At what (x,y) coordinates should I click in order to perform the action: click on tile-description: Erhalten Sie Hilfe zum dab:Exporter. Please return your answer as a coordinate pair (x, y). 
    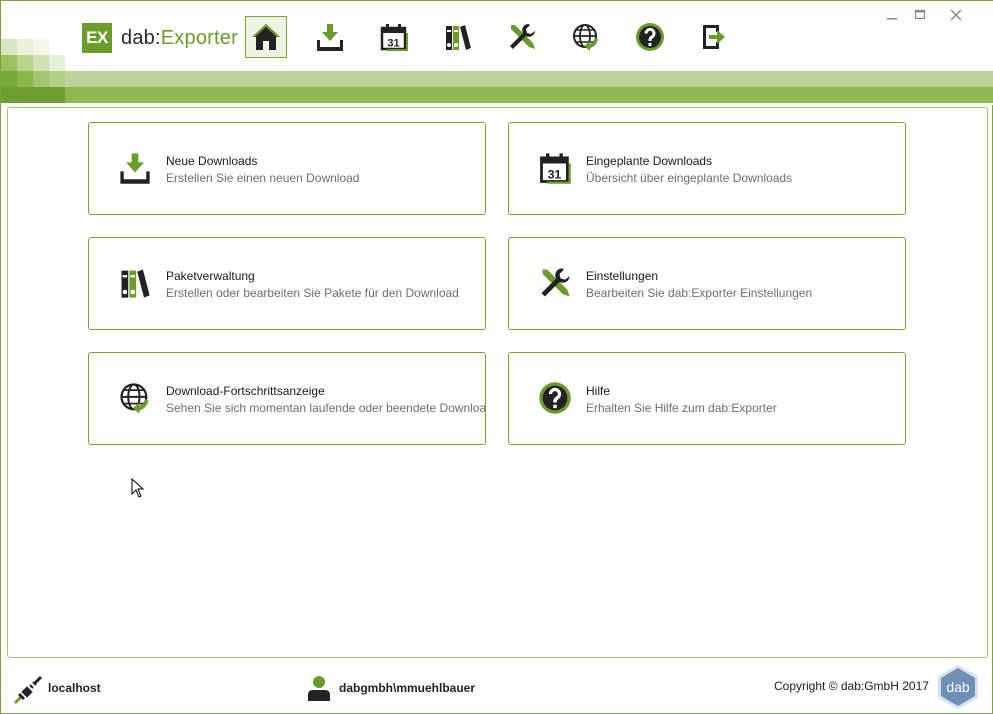
    Looking at the image, I should click on (681, 408).